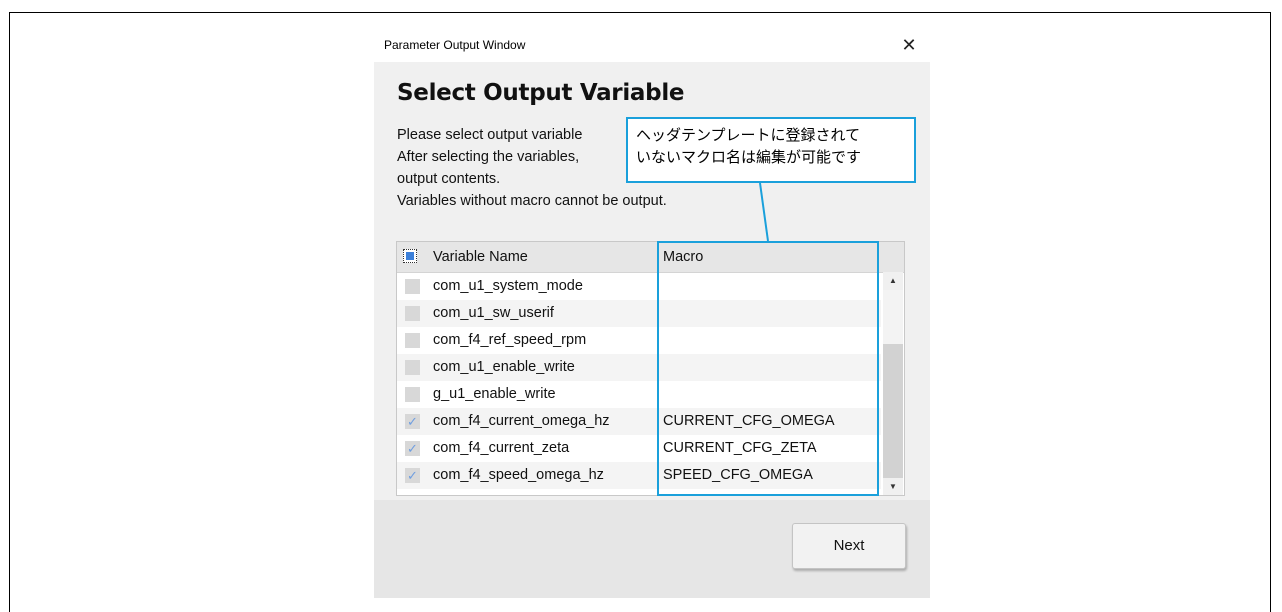 The image size is (1282, 612). Describe the element at coordinates (494, 394) in the screenshot. I see `variable-name-cell: g_u1_enable_write` at that location.